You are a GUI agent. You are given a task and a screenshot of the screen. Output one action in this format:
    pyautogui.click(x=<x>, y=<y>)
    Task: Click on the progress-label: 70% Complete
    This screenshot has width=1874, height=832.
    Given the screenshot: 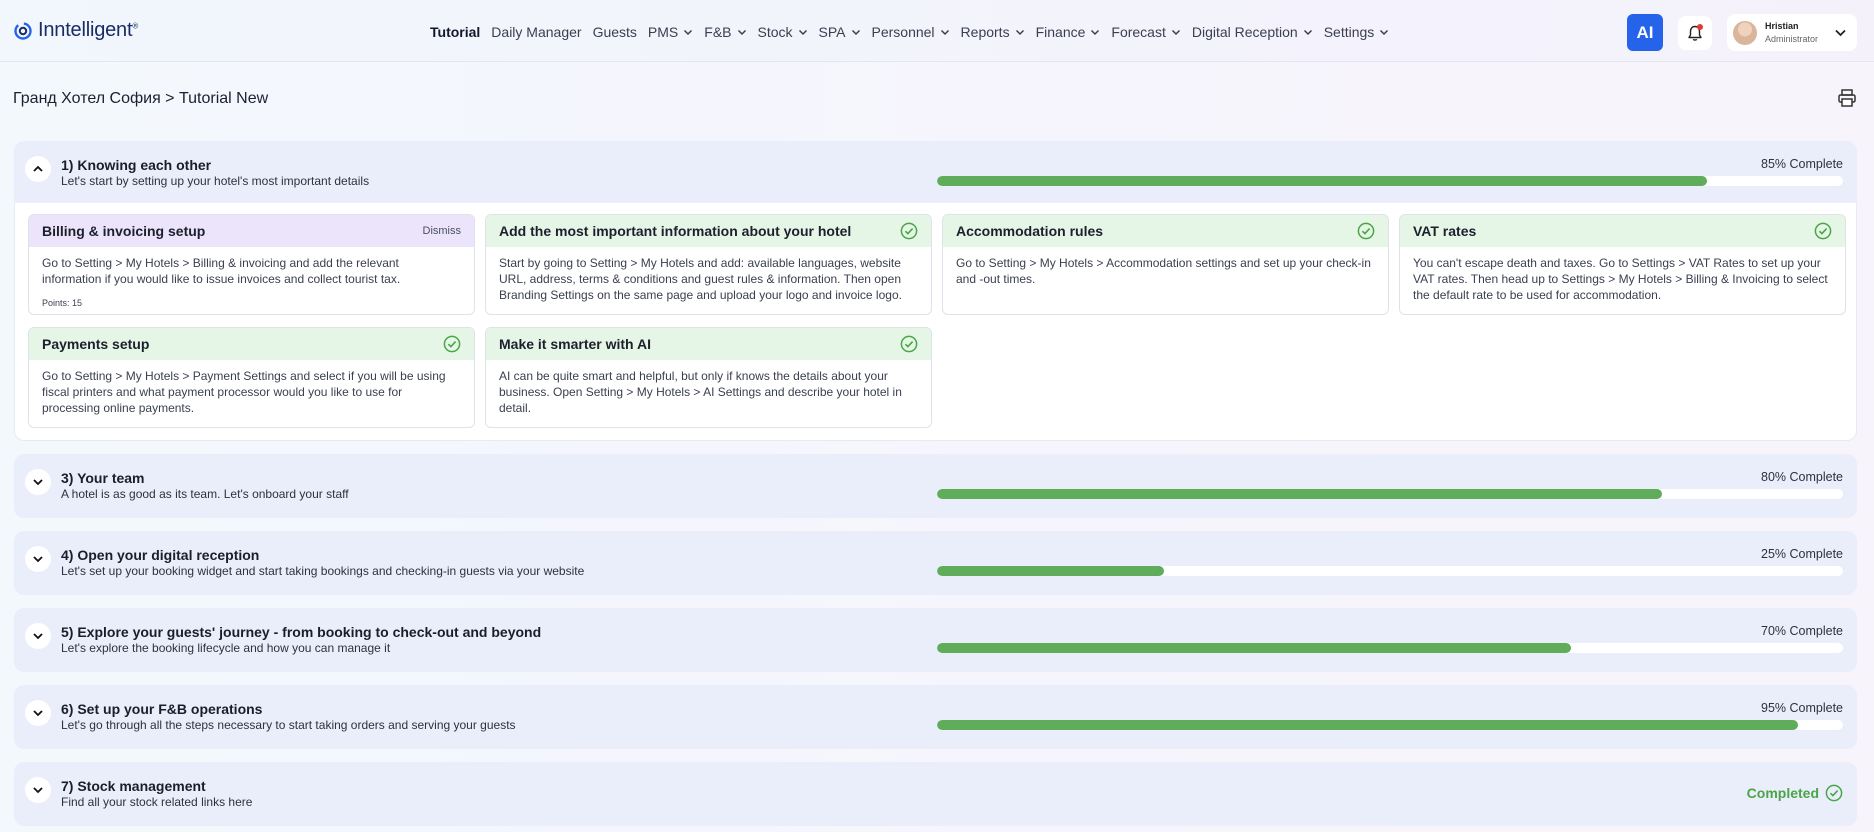 What is the action you would take?
    pyautogui.click(x=1802, y=631)
    